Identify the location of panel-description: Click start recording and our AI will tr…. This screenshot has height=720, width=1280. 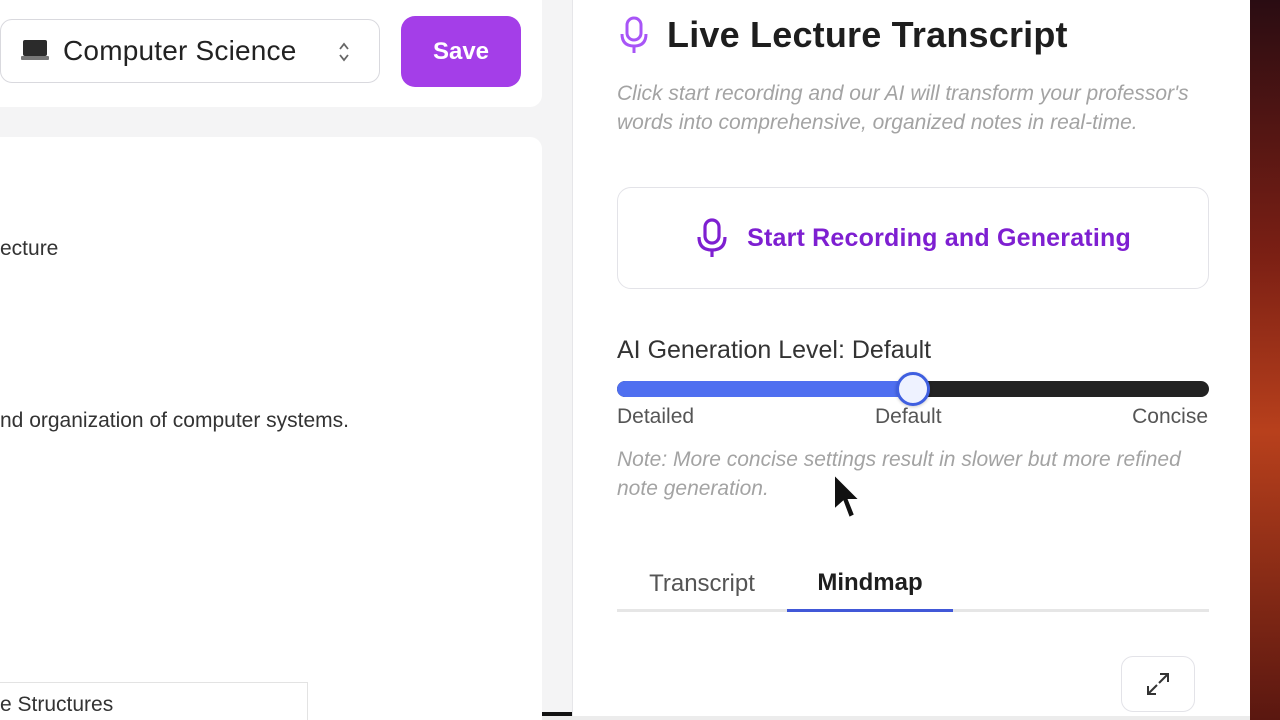
(903, 108).